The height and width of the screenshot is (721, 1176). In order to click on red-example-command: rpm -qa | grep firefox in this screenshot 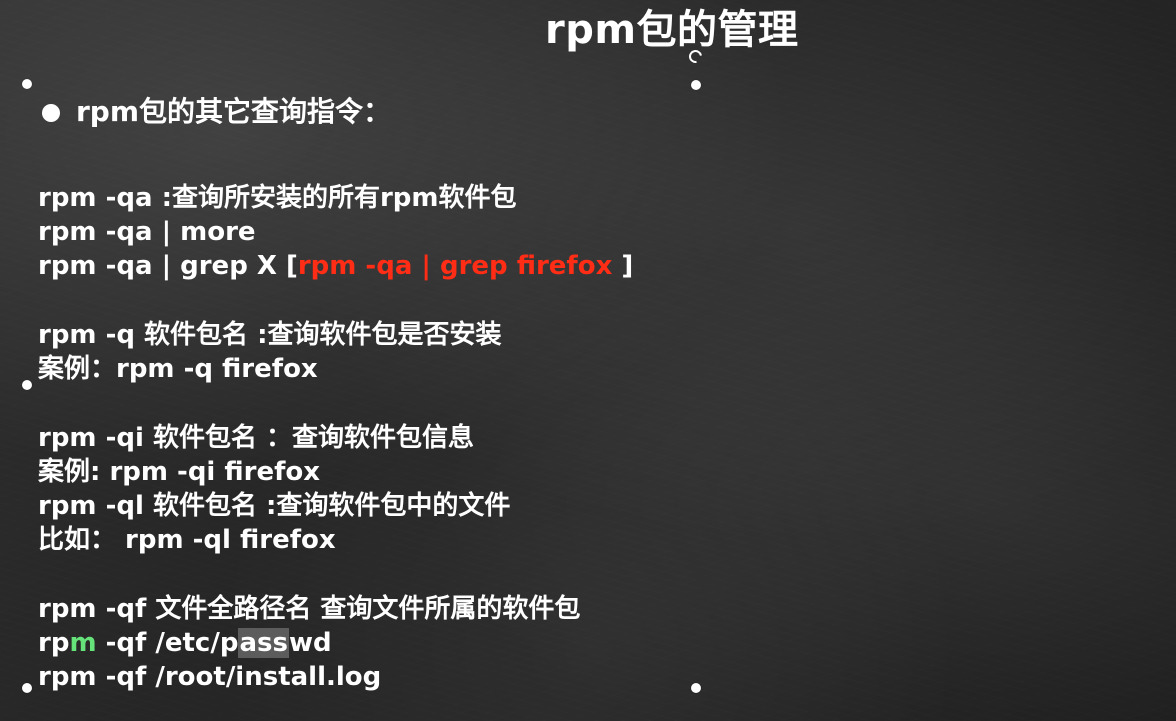, I will do `click(455, 266)`.